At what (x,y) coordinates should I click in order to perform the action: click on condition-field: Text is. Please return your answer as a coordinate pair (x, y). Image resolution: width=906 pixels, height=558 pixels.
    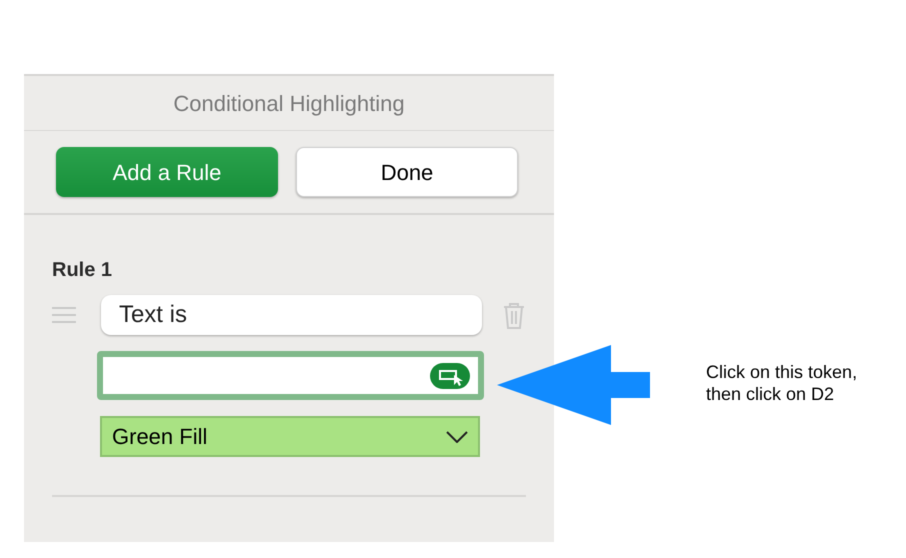
    Looking at the image, I should click on (291, 315).